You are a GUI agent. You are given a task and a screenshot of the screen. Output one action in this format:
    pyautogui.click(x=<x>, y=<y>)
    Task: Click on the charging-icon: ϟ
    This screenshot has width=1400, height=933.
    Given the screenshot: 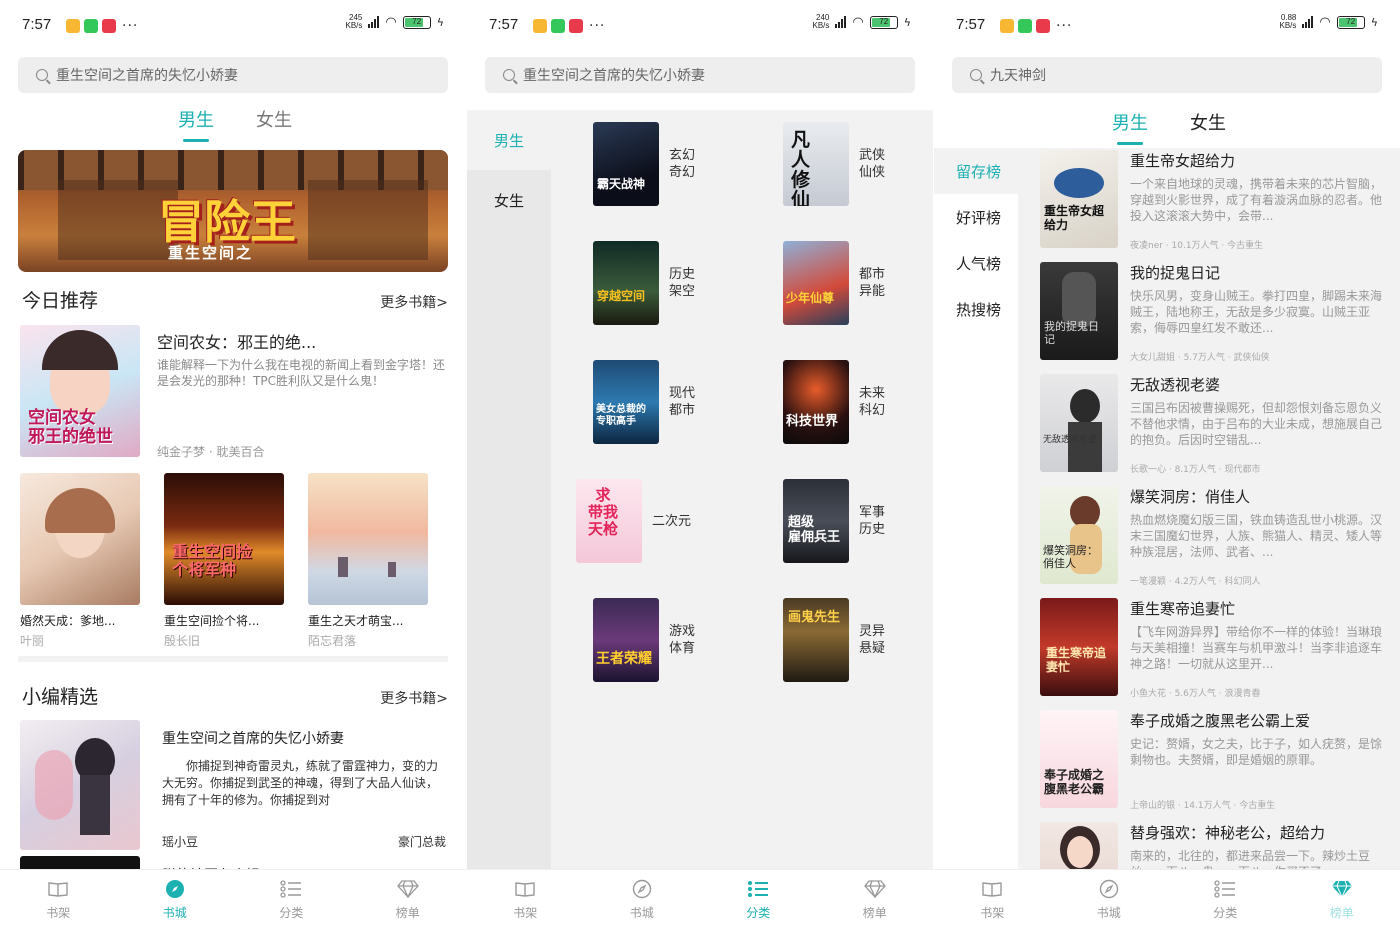 What is the action you would take?
    pyautogui.click(x=907, y=22)
    